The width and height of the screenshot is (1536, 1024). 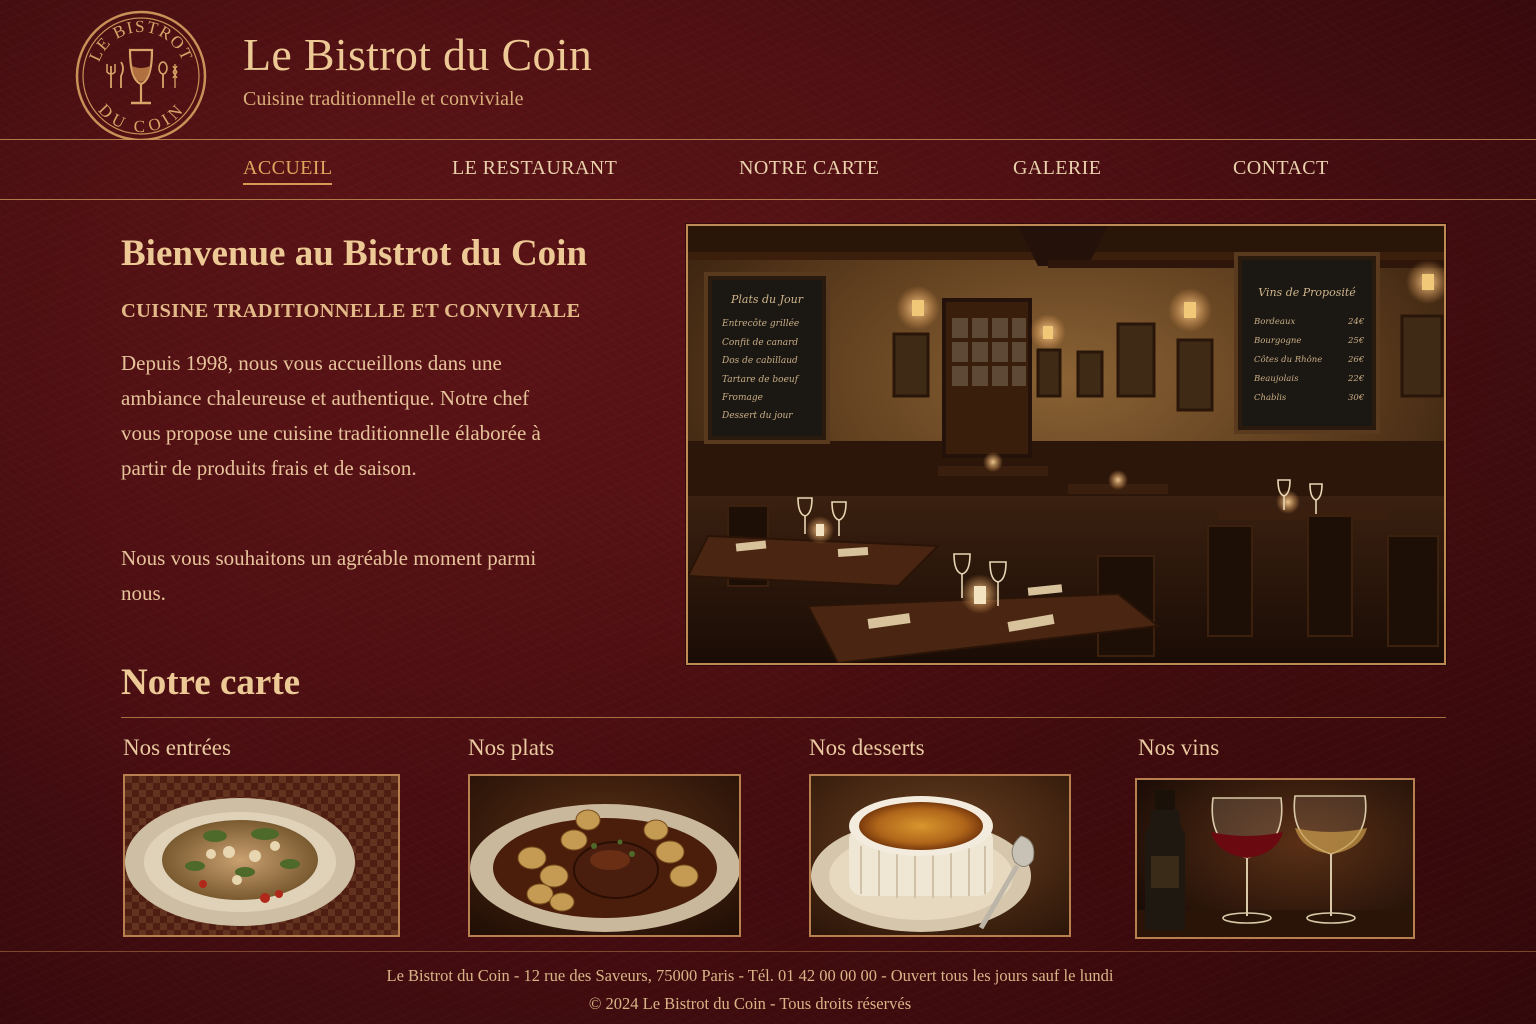 What do you see at coordinates (604, 855) in the screenshot?
I see `menu-category-plats-image` at bounding box center [604, 855].